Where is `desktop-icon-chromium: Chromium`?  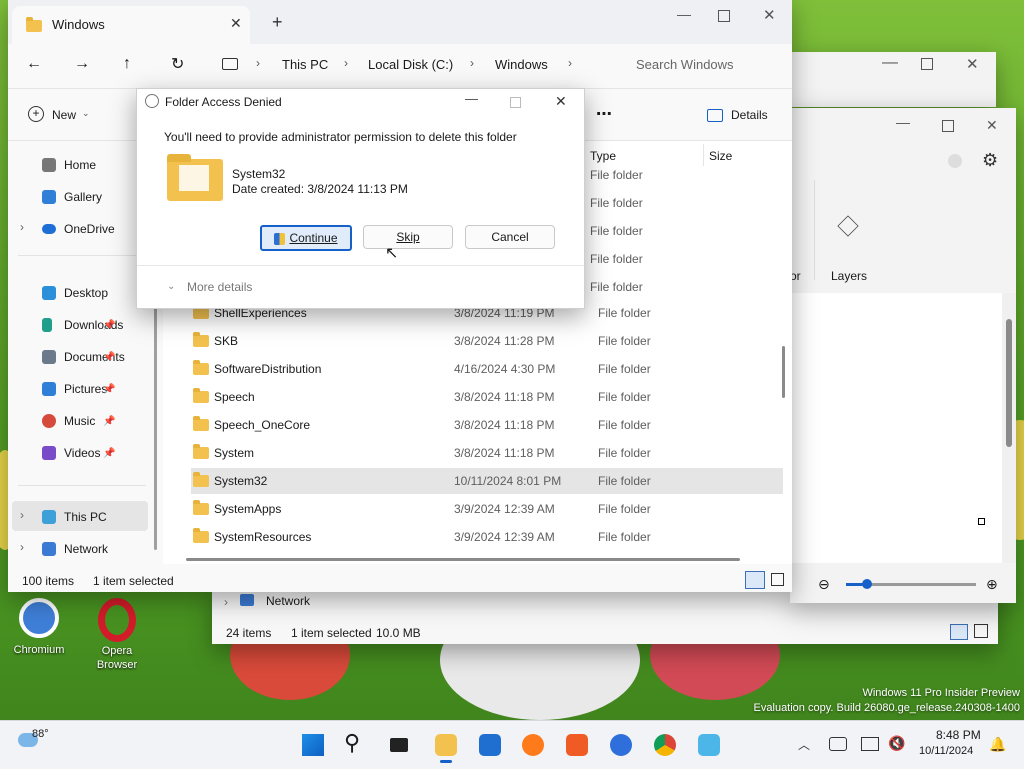 desktop-icon-chromium: Chromium is located at coordinates (39, 627).